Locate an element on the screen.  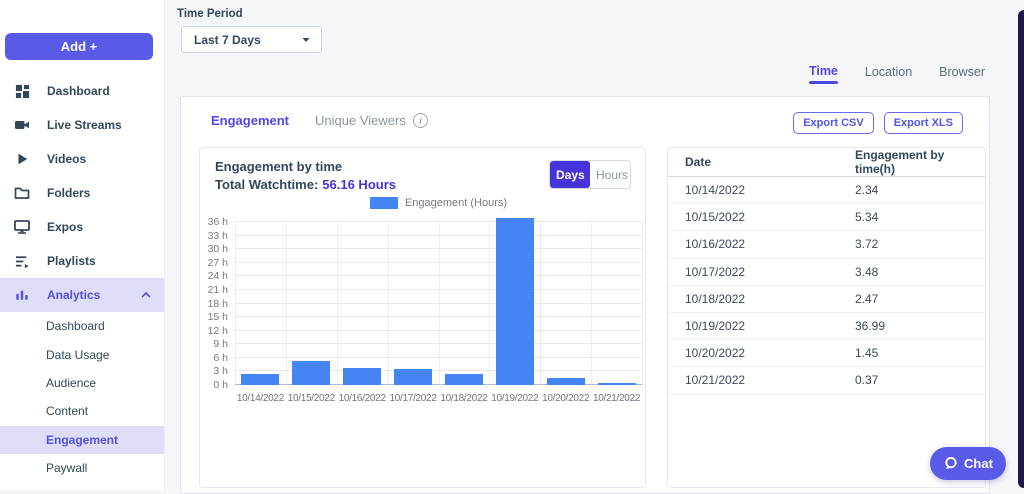
cell-date: 10/21/2022 is located at coordinates (753, 380).